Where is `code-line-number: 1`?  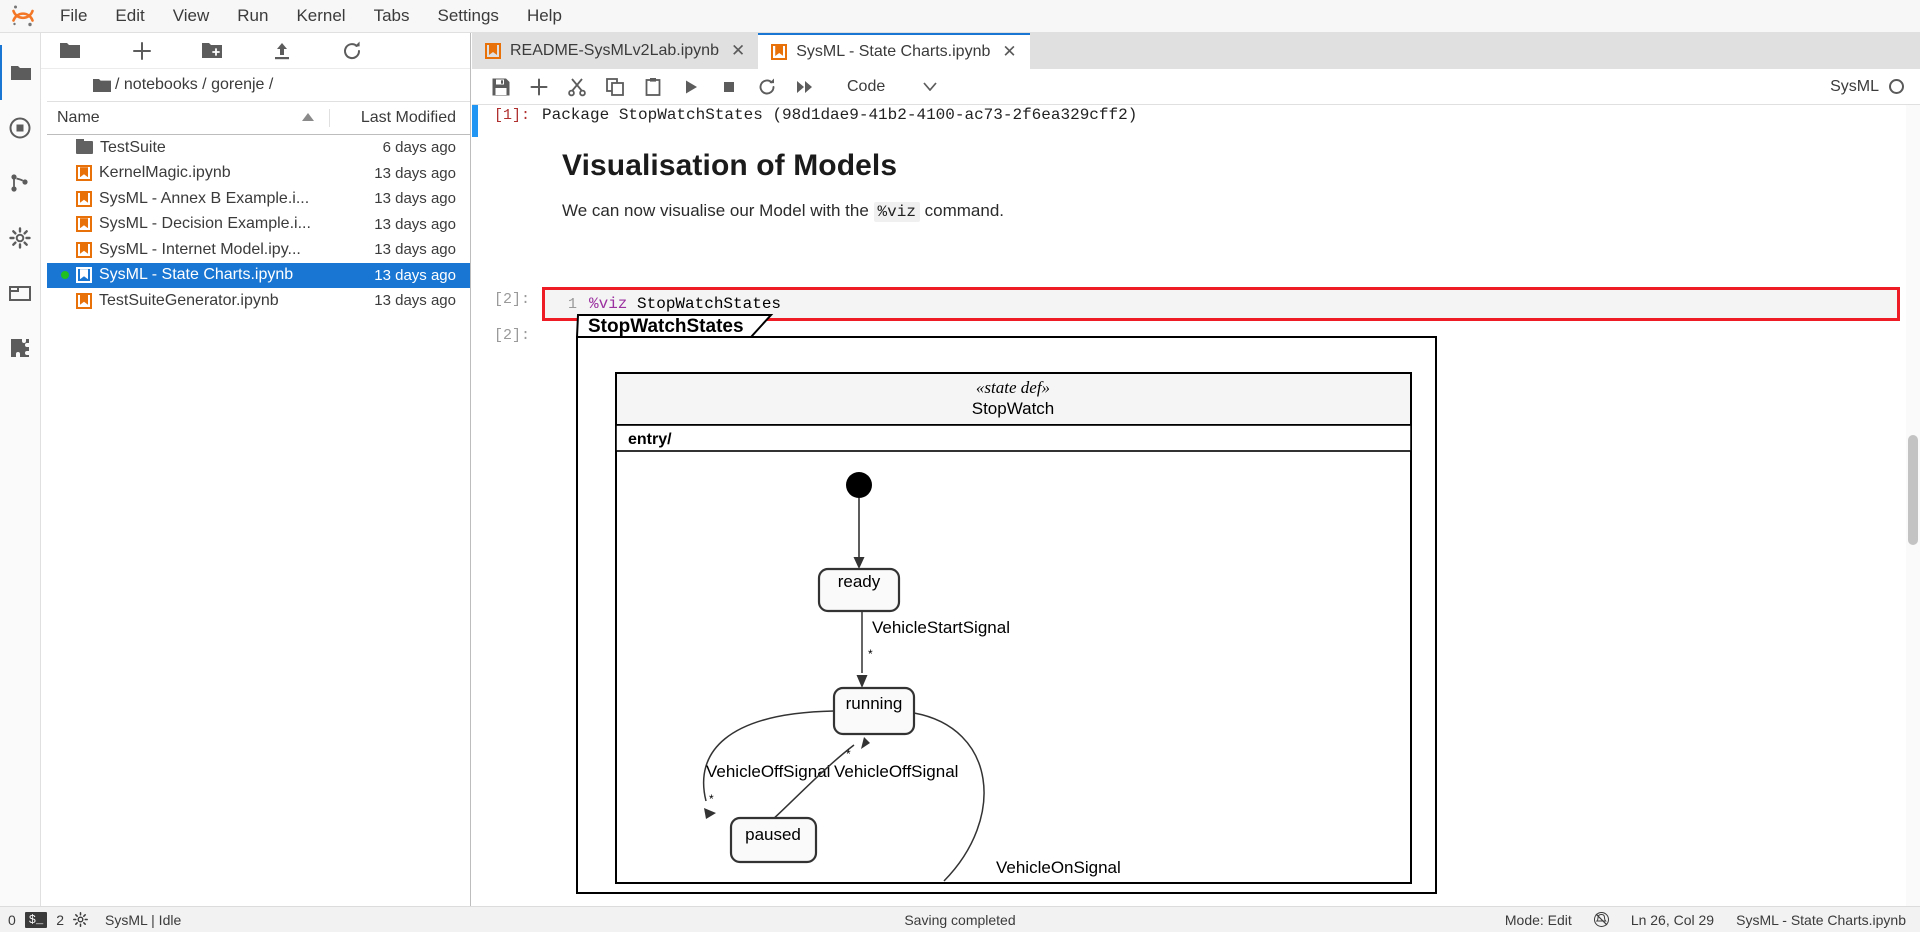
code-line-number: 1 is located at coordinates (572, 304).